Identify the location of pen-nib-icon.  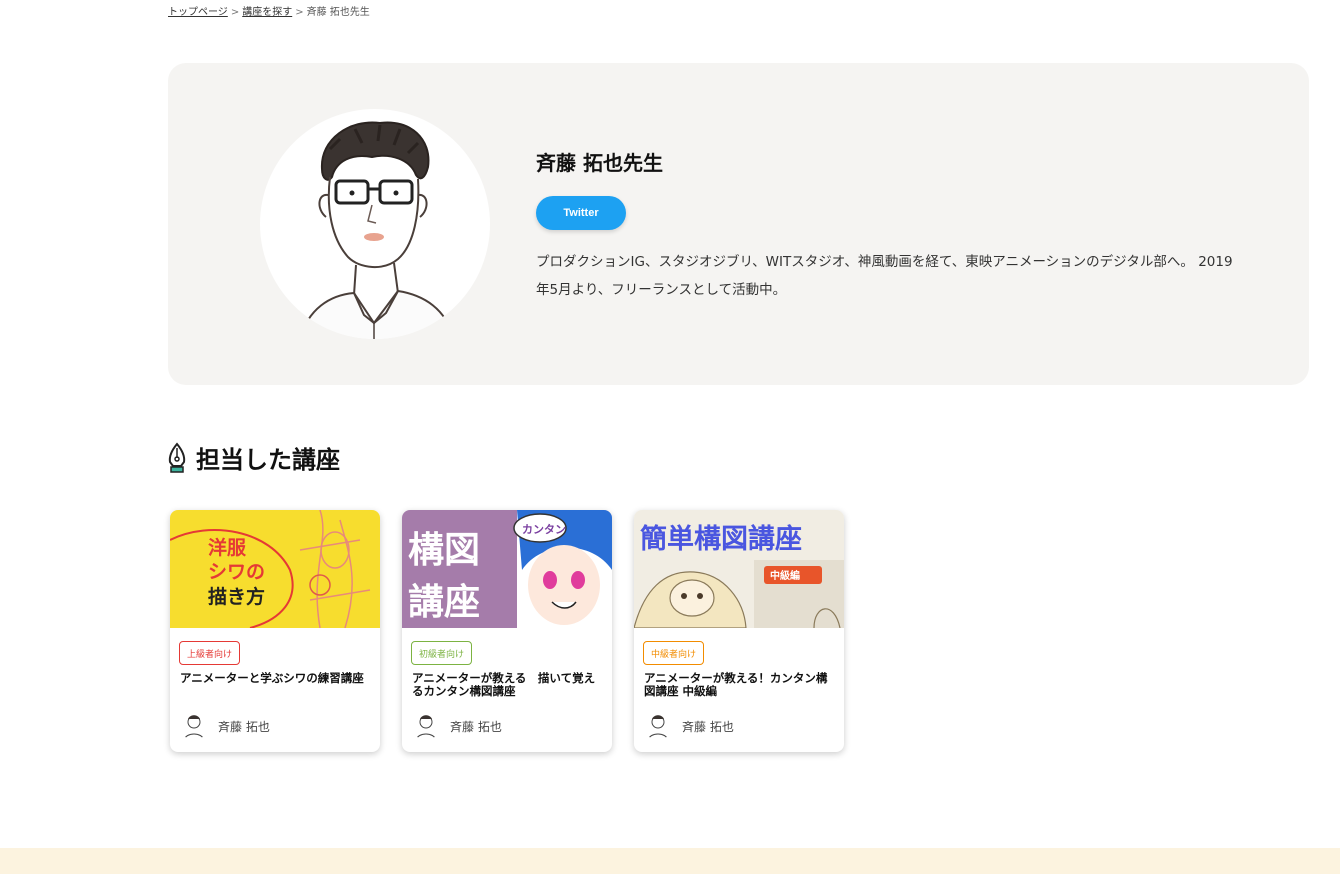
(177, 457).